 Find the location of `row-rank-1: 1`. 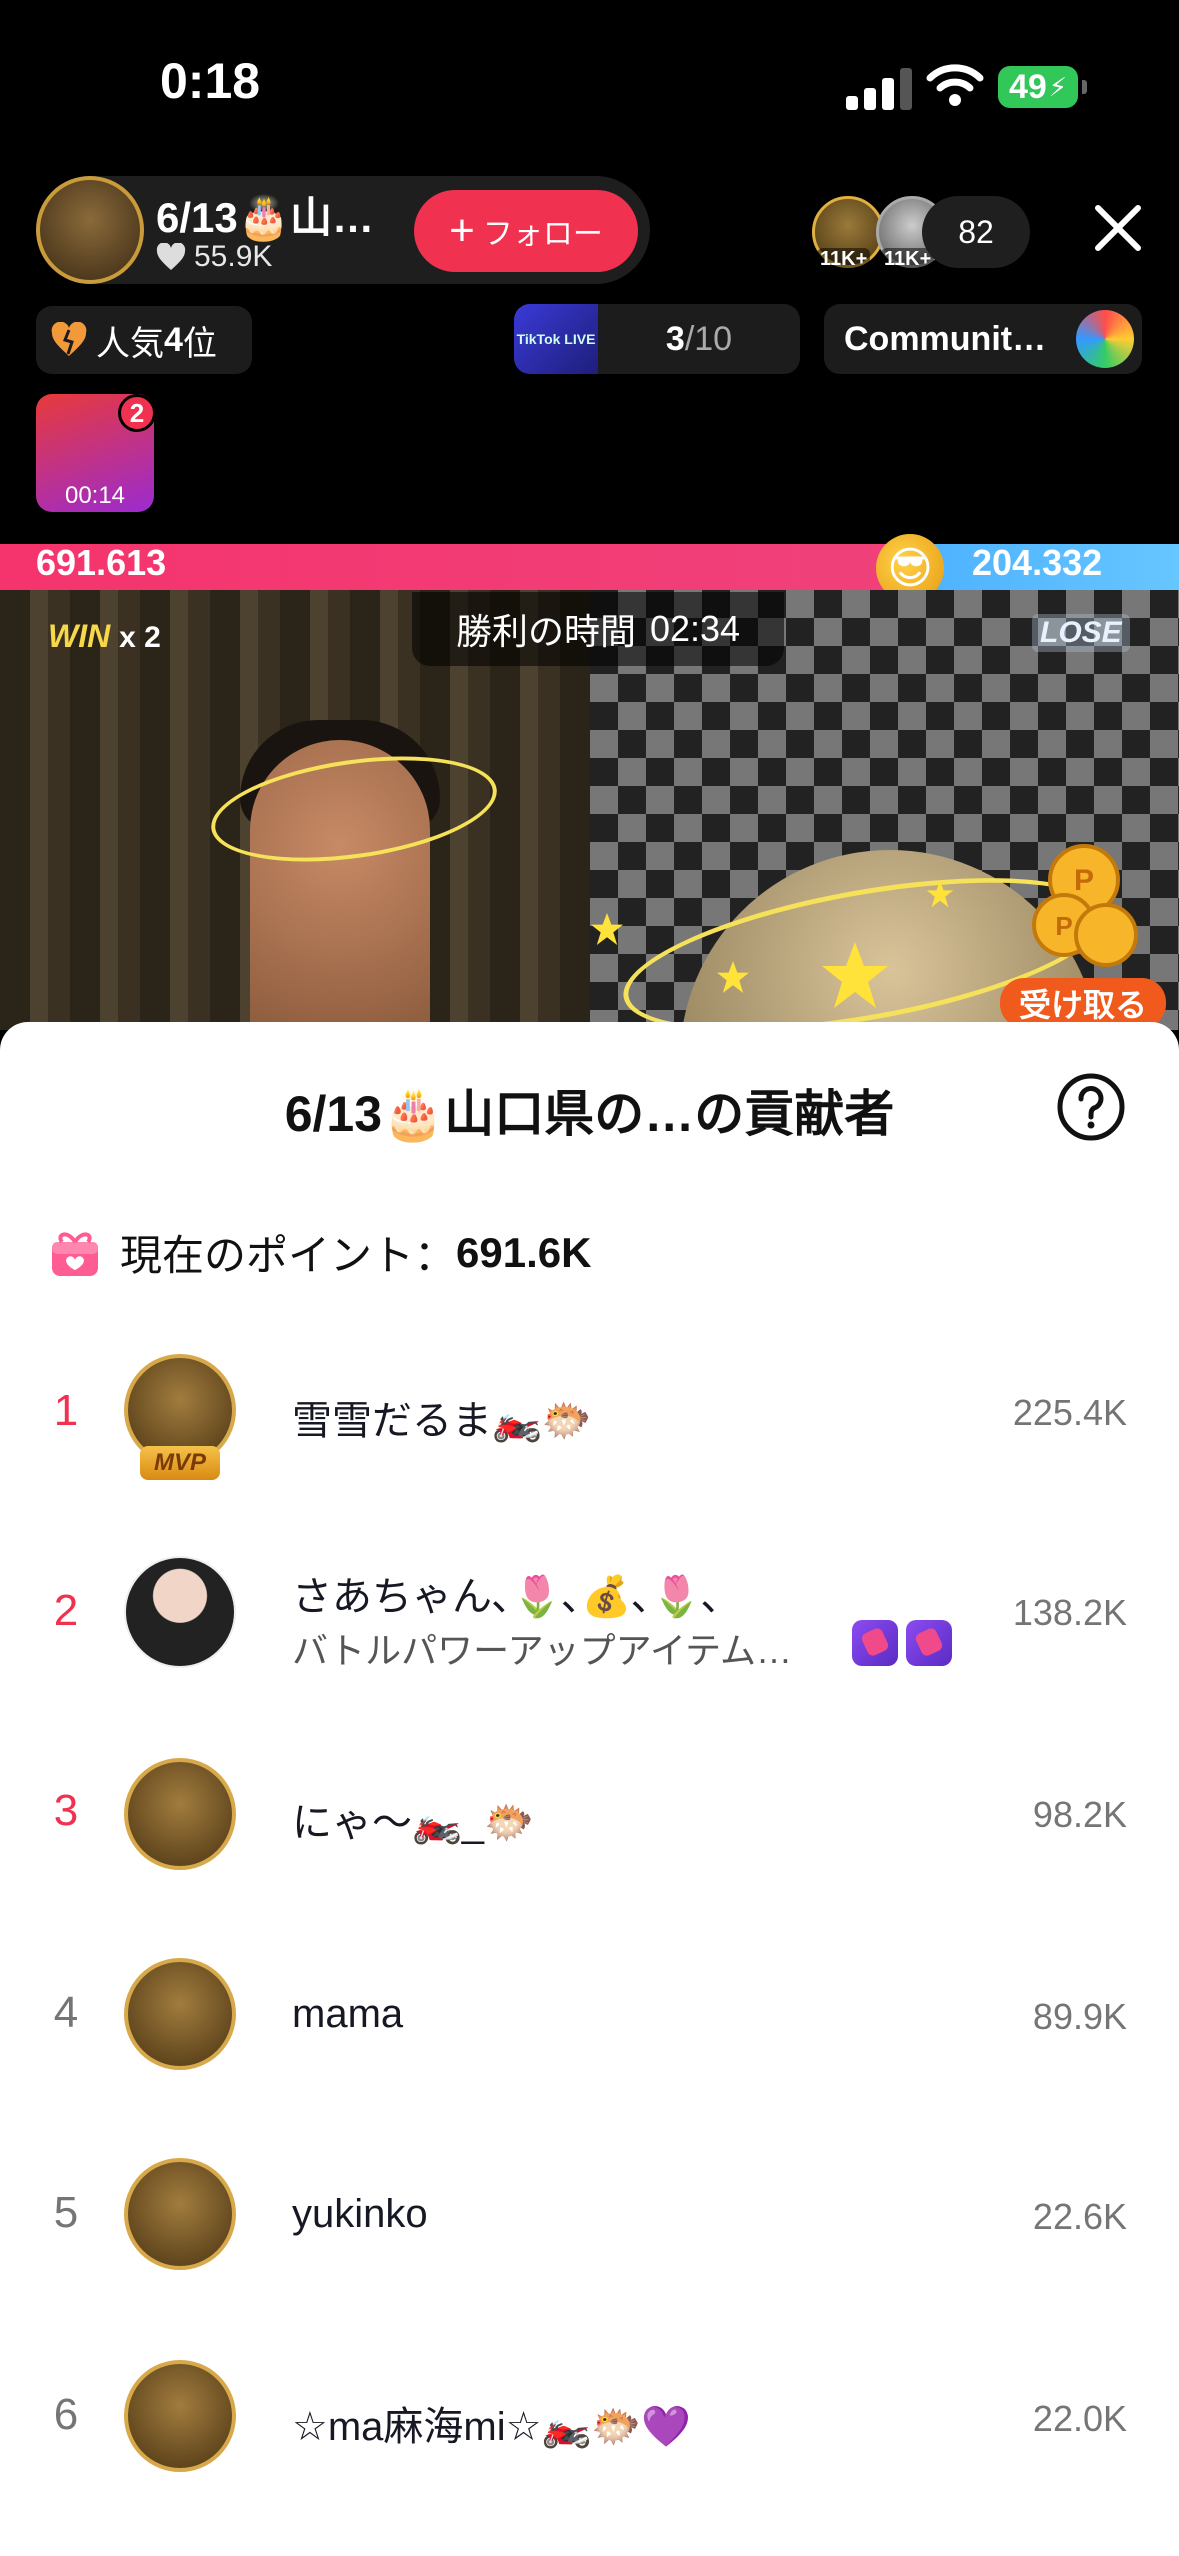

row-rank-1: 1 is located at coordinates (66, 1410).